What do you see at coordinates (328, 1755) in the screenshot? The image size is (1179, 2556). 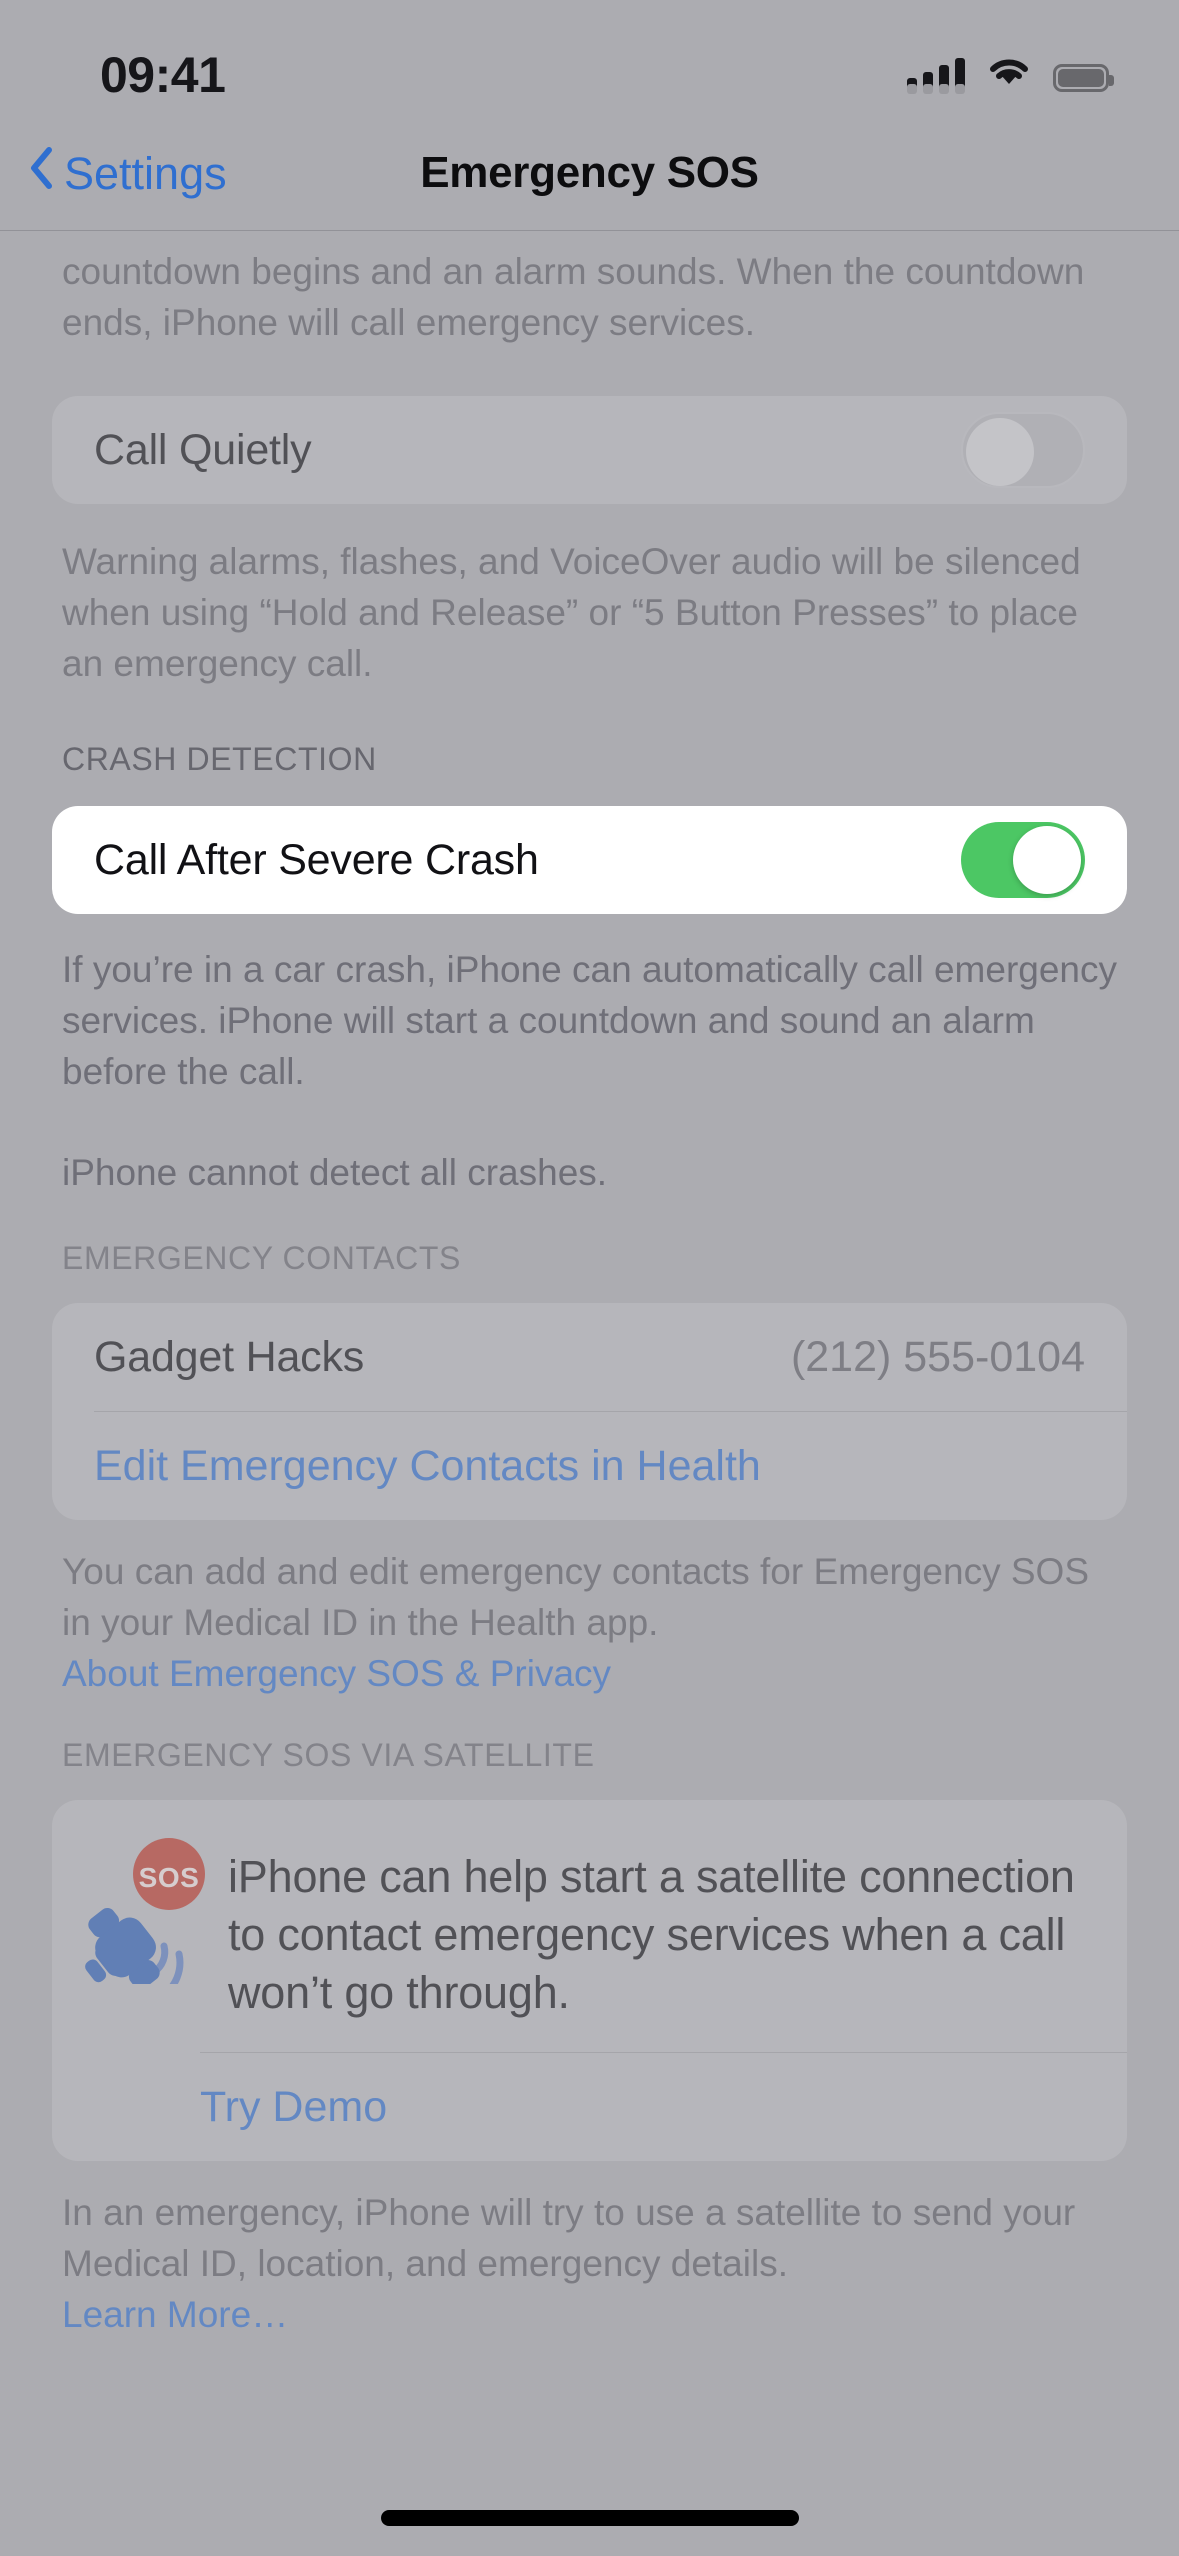 I see `satellite-header: EMERGENCY SOS VIA SATELLITE` at bounding box center [328, 1755].